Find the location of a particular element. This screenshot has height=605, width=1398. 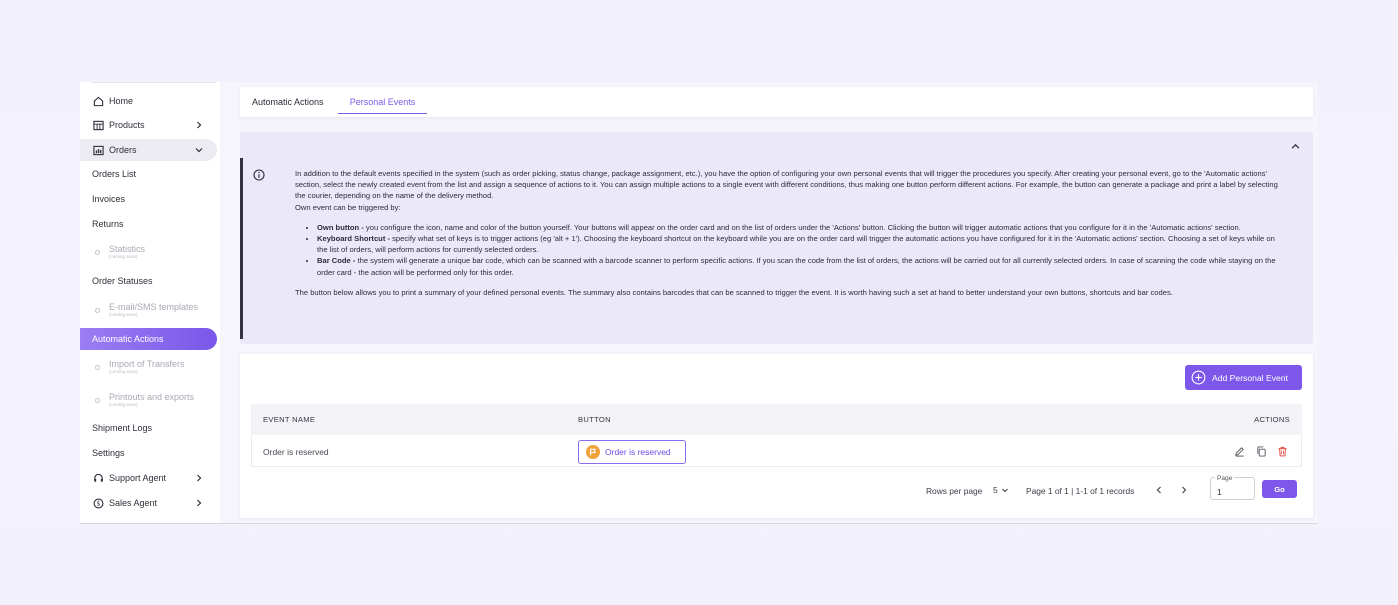

list-item-title: Keyboard Shortcut - is located at coordinates (353, 239).